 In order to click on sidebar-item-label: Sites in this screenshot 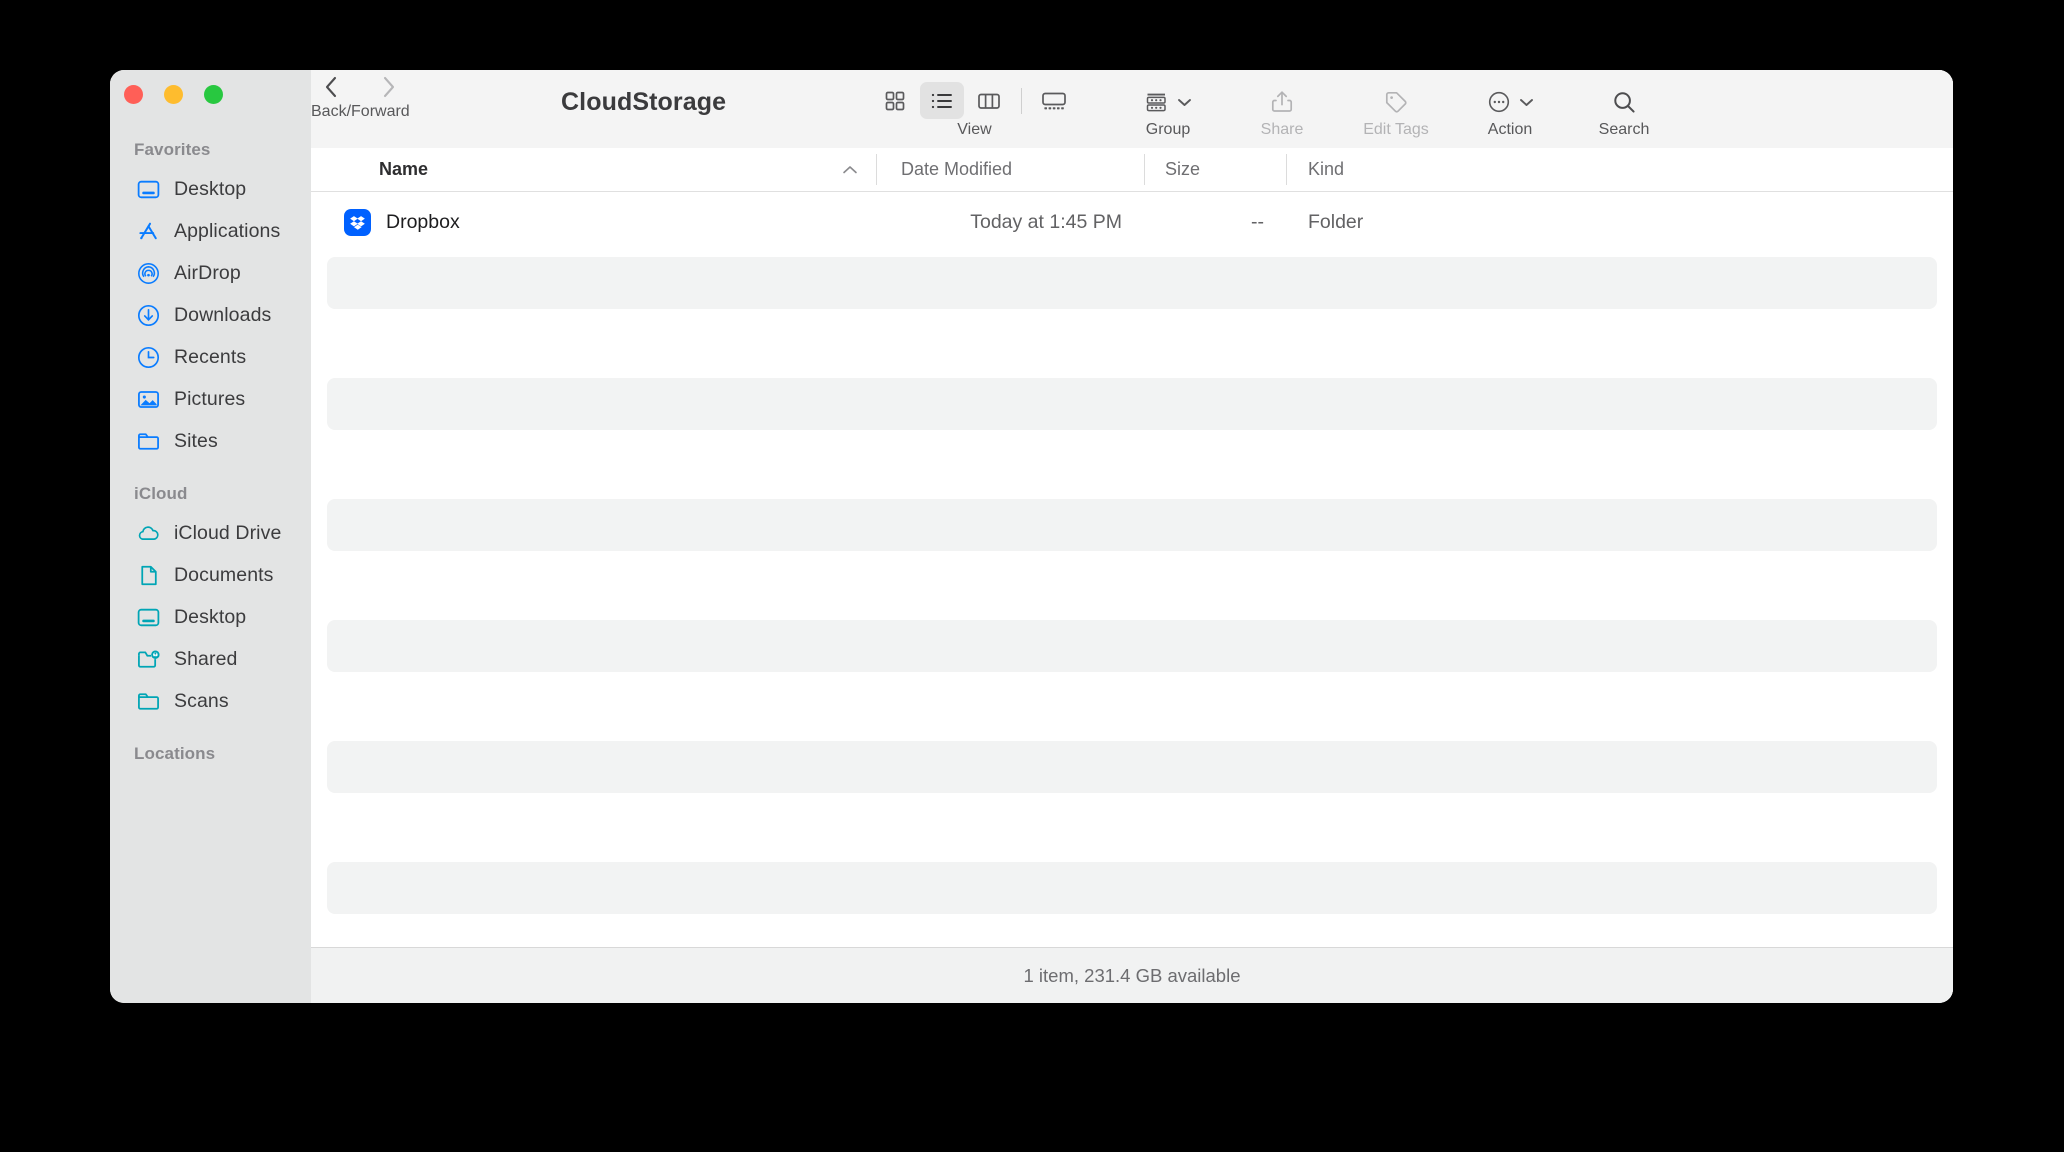, I will do `click(196, 440)`.